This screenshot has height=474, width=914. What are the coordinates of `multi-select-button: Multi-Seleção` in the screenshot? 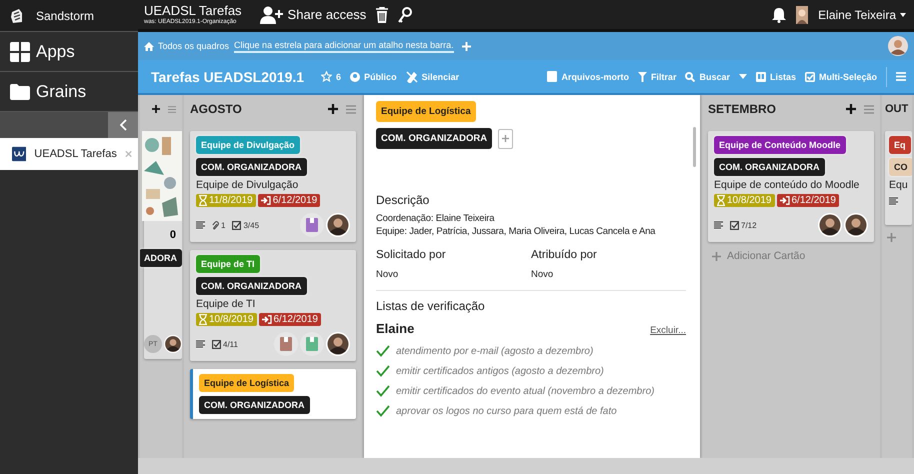 It's located at (840, 77).